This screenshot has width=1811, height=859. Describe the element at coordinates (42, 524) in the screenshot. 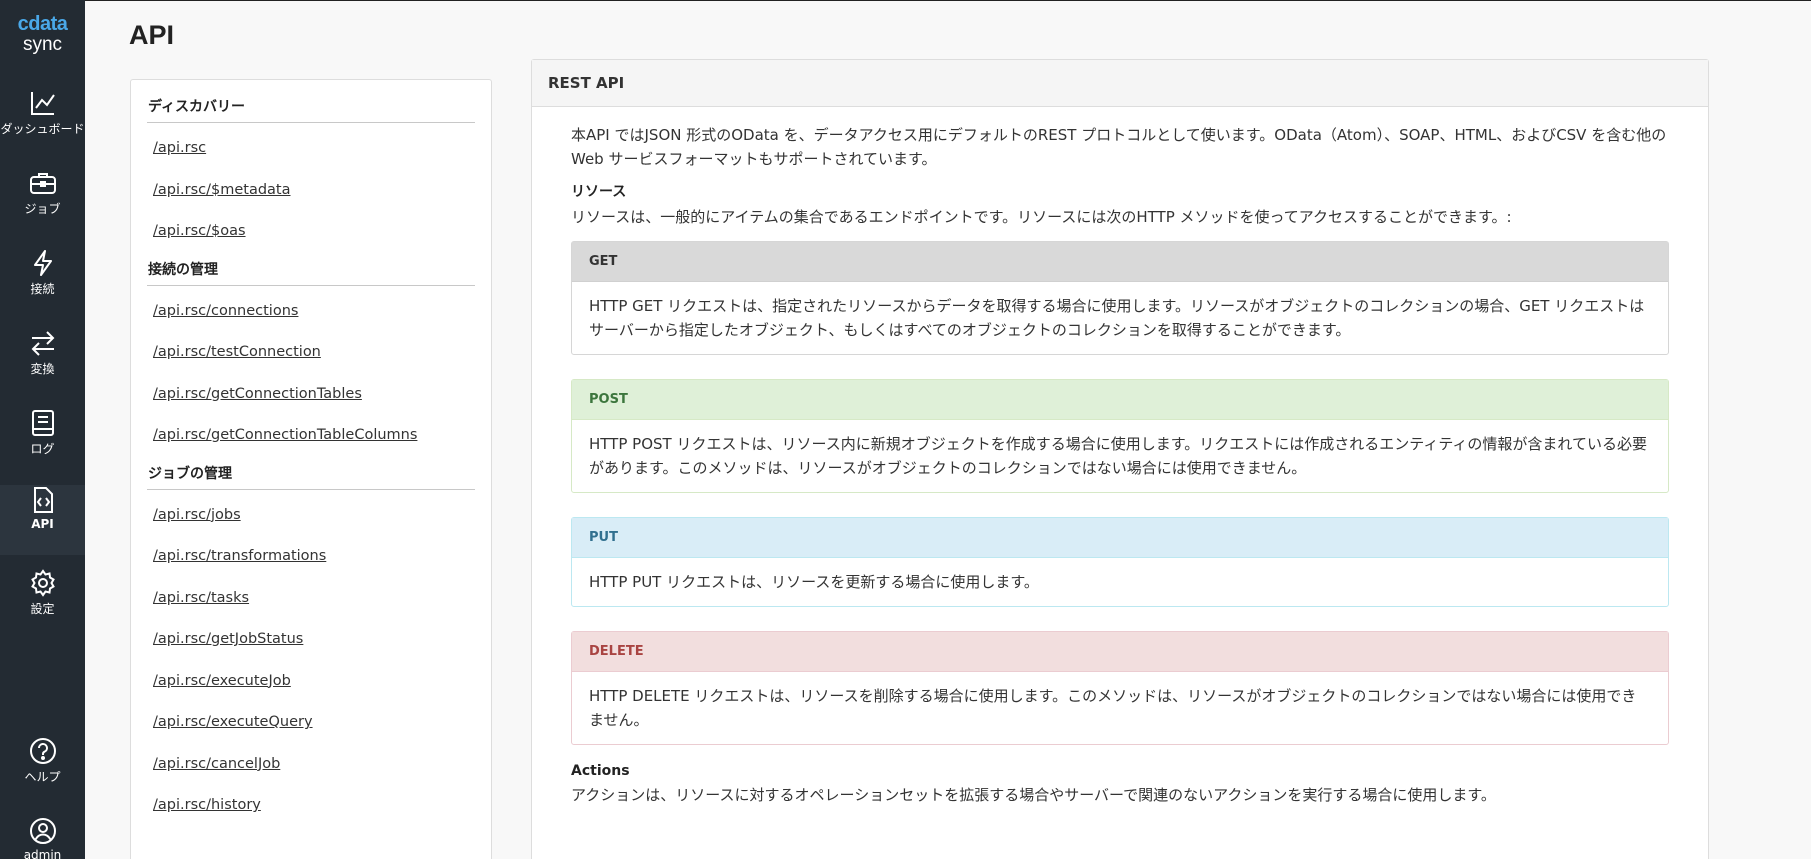

I see `nav-api-label: API` at that location.